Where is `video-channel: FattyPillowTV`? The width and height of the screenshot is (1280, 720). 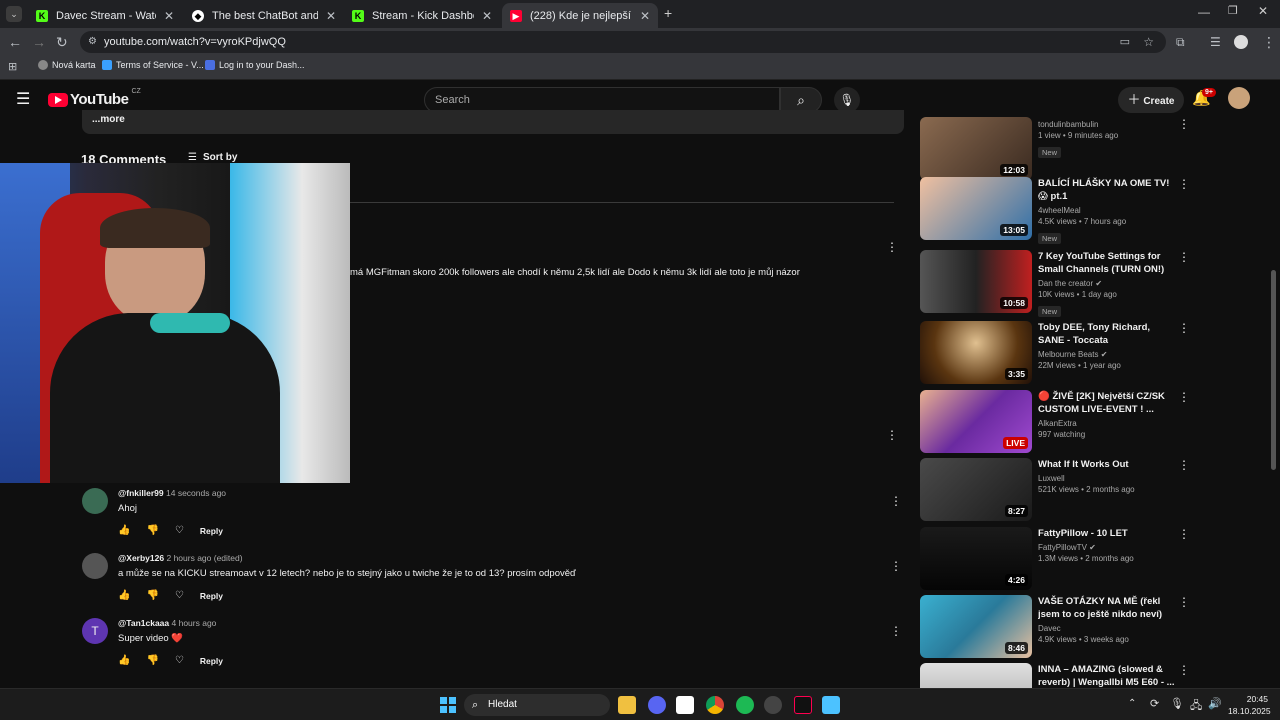 video-channel: FattyPillowTV is located at coordinates (1062, 547).